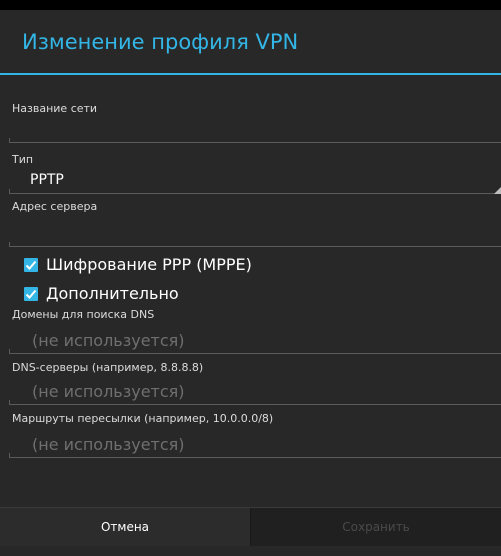 The image size is (501, 556). I want to click on type-underline, so click(255, 191).